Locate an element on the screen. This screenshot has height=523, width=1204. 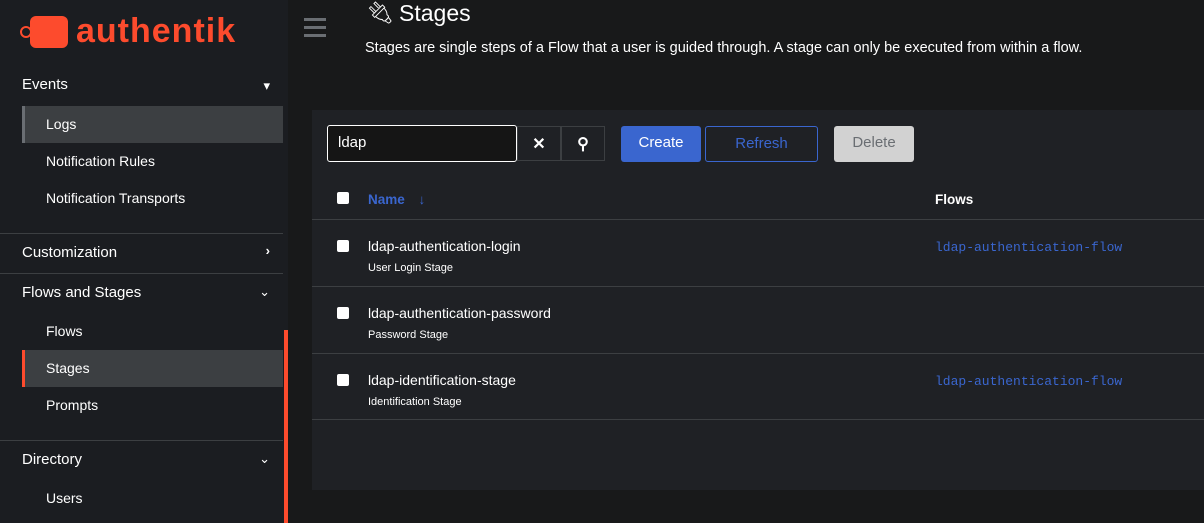
caret-down-icon: ▾ is located at coordinates (266, 85).